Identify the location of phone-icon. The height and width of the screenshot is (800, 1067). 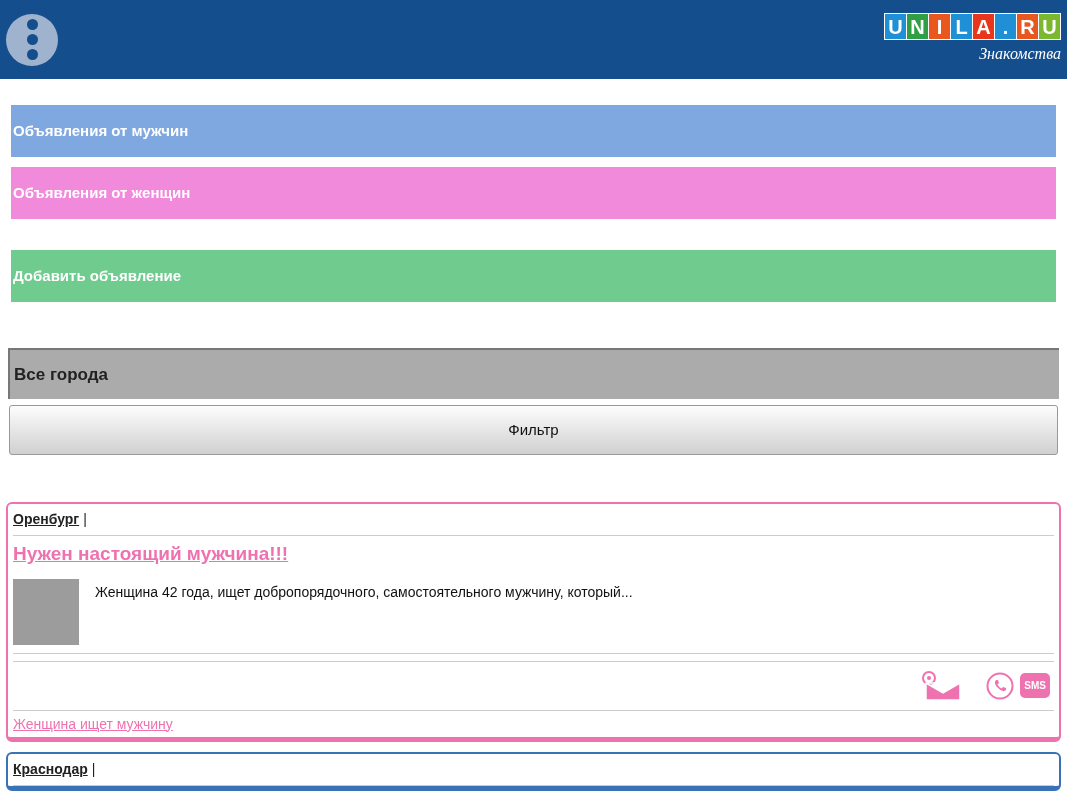
(1000, 685).